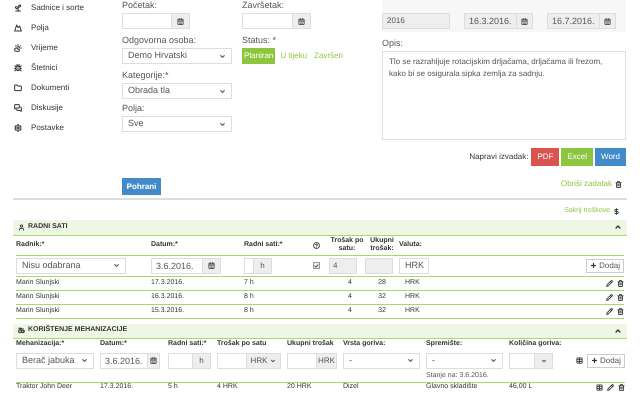  I want to click on checkbox, so click(316, 265).